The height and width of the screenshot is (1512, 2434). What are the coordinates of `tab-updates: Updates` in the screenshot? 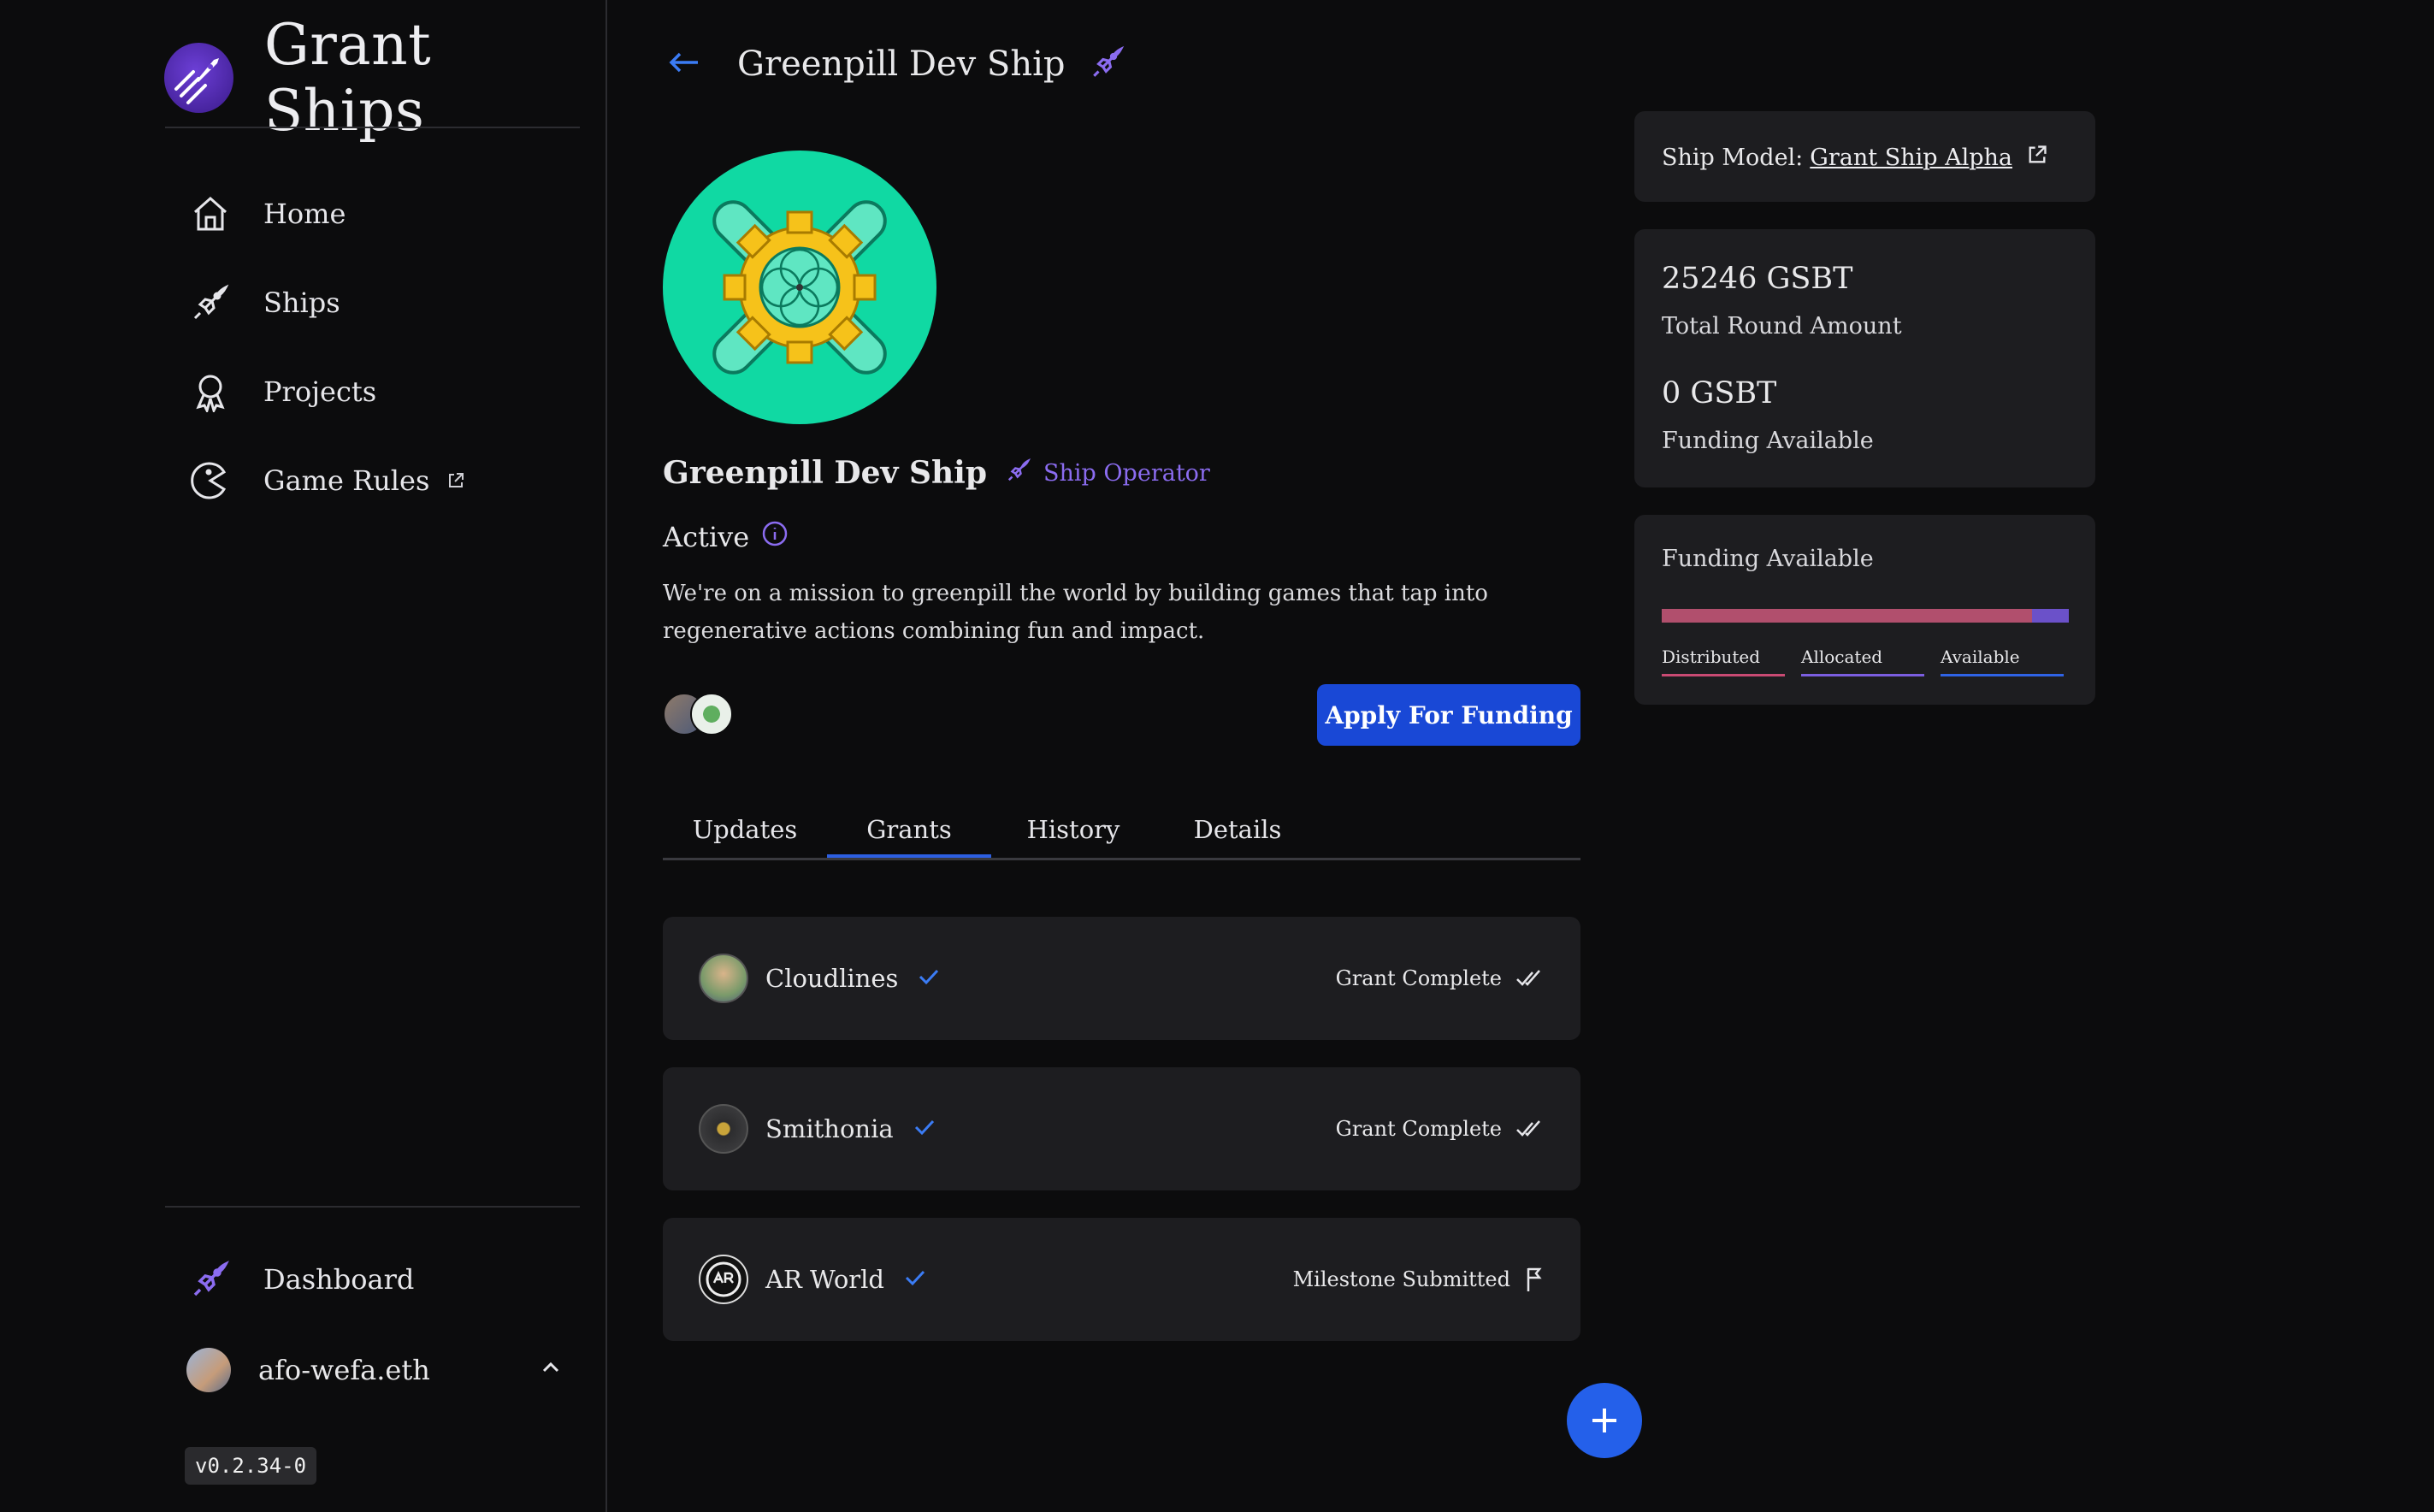 It's located at (745, 830).